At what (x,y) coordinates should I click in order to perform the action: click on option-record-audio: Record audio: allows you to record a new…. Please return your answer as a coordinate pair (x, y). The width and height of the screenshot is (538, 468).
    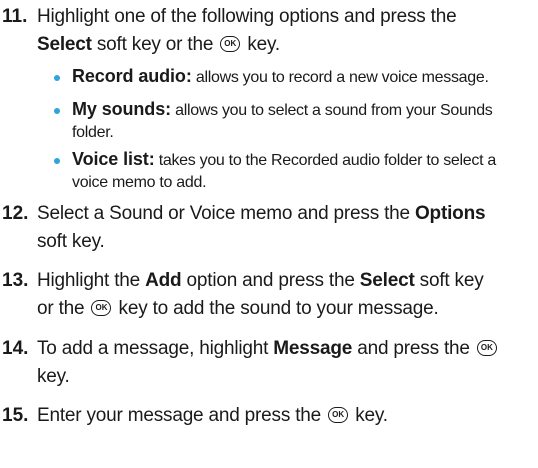
    Looking at the image, I should click on (280, 77).